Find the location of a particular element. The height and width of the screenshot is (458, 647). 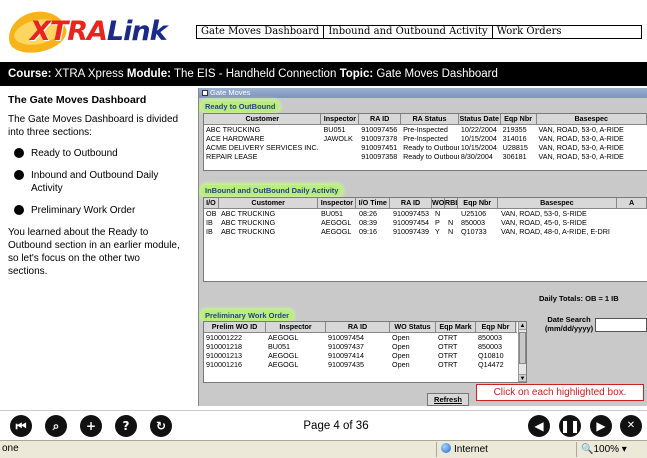

table-cell: 910097437 is located at coordinates (346, 346).